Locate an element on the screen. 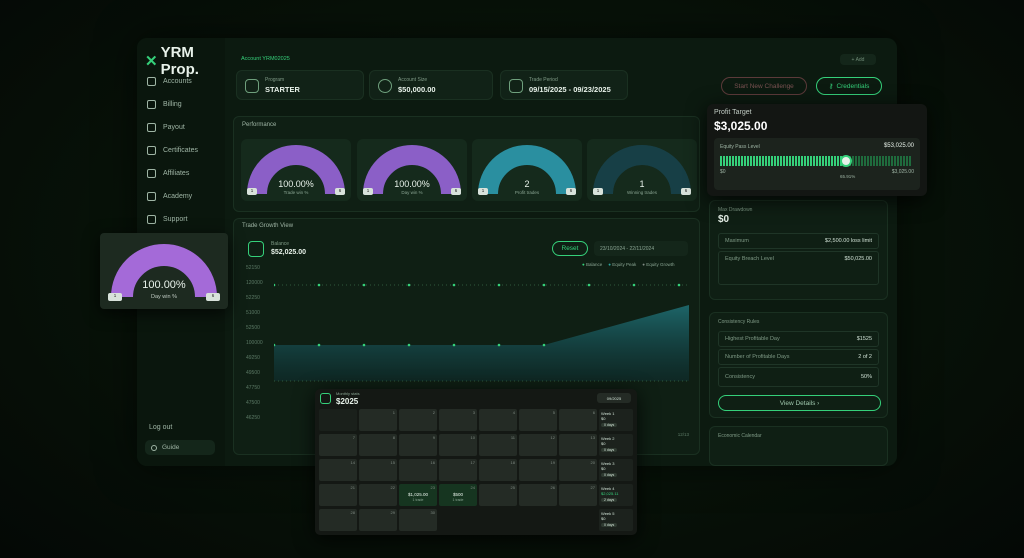 The width and height of the screenshot is (1024, 558). sidebar-item-certificates: Certificates is located at coordinates (184, 150).